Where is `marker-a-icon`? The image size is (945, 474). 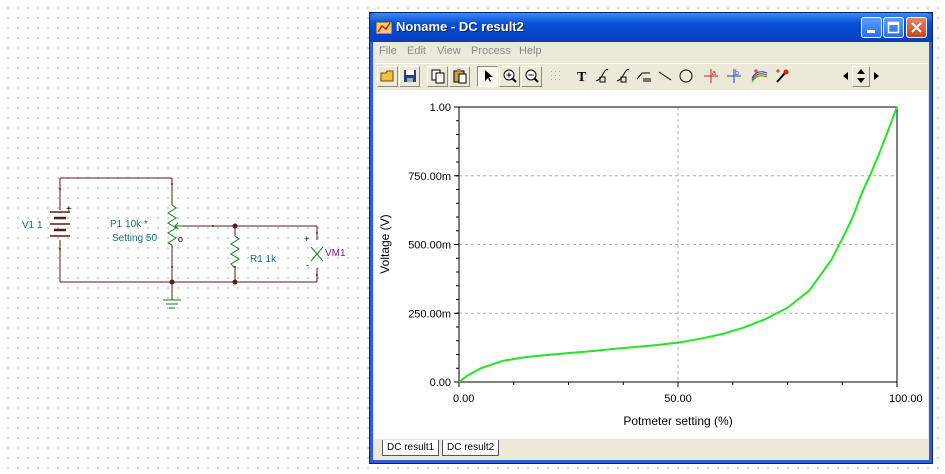 marker-a-icon is located at coordinates (601, 76).